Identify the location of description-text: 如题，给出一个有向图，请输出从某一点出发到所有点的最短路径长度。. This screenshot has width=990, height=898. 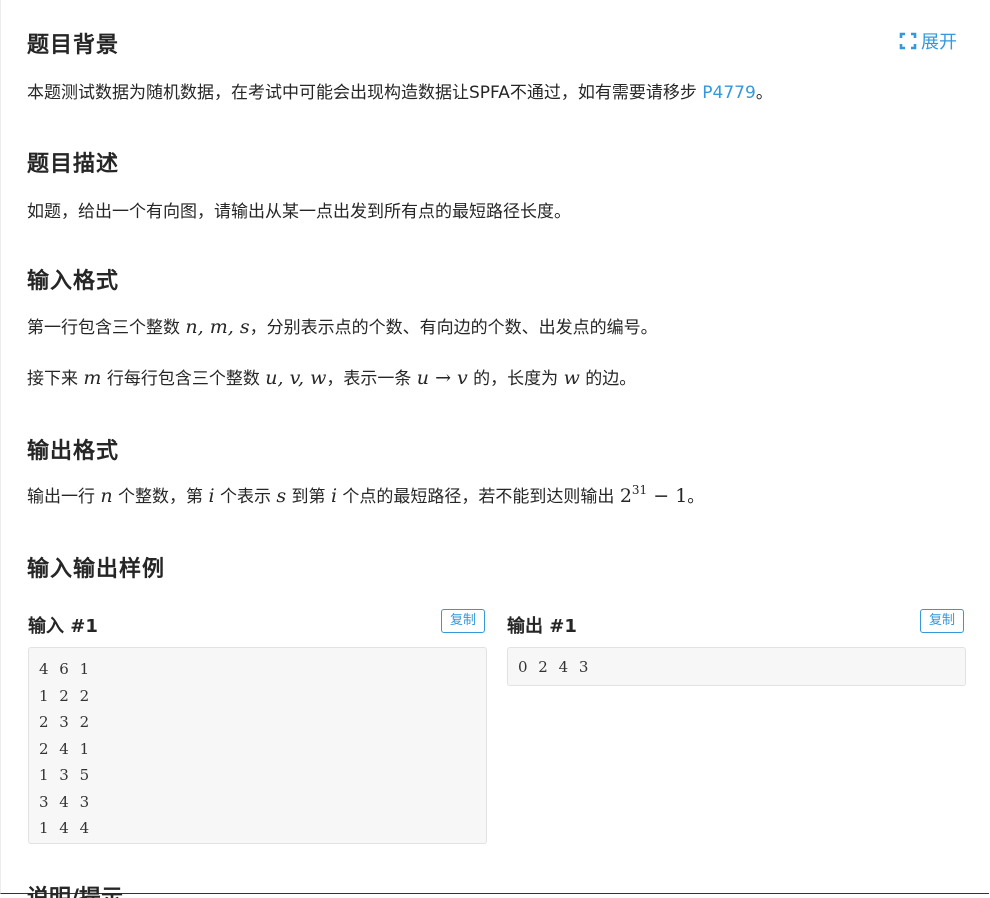
(299, 212).